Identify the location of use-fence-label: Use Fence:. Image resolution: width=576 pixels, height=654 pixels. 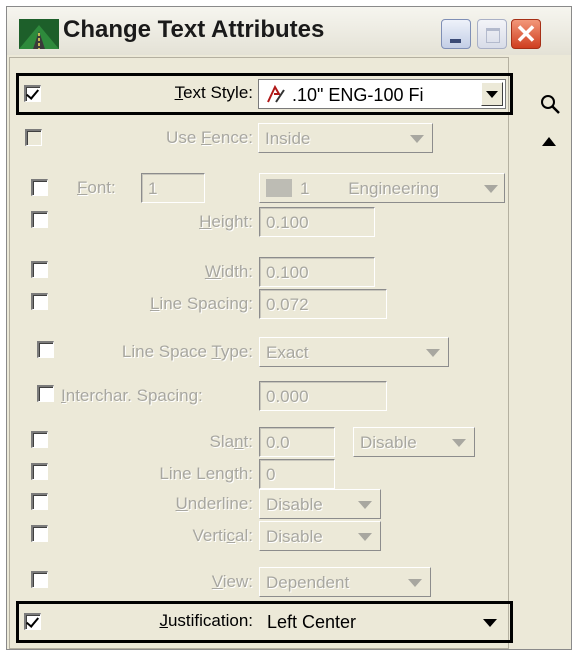
(209, 137).